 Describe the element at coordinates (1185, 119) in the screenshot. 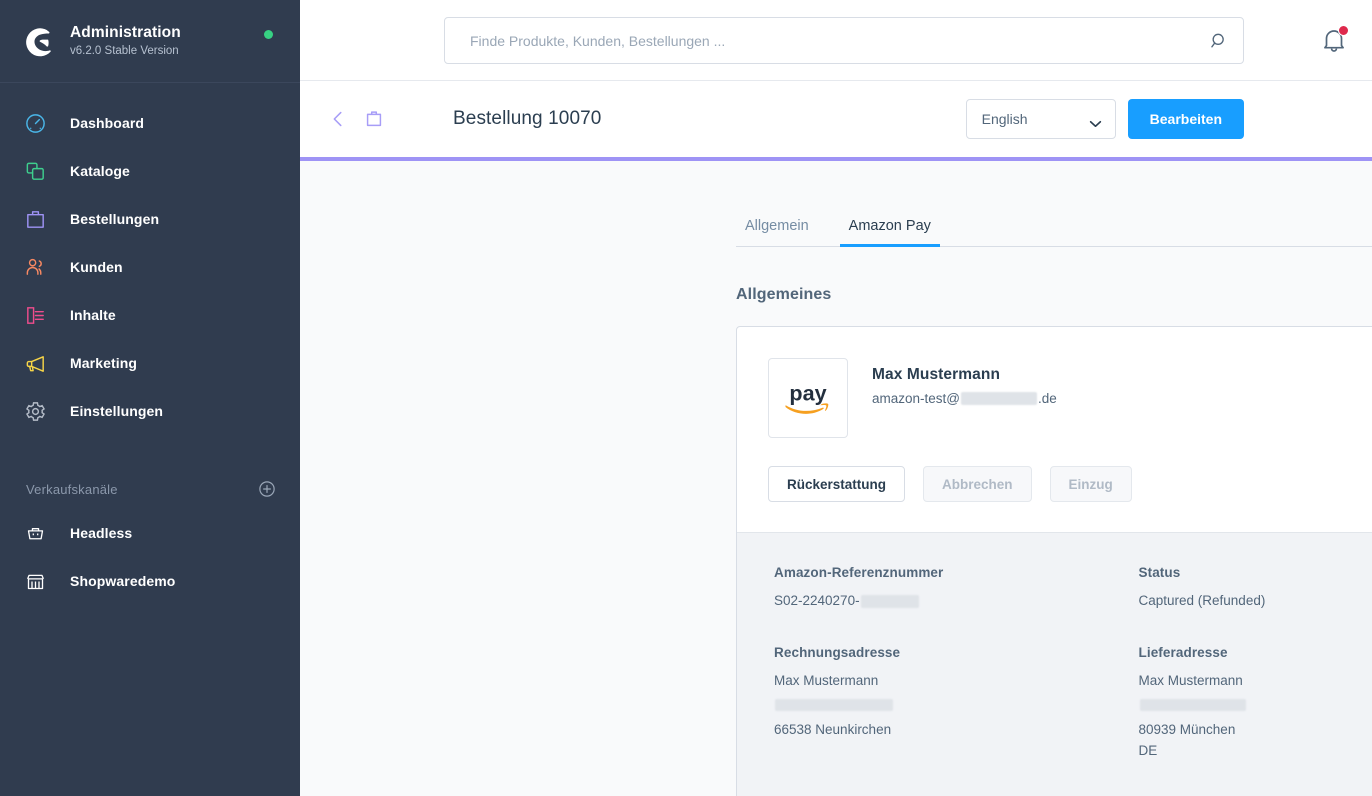

I see `edit-button: Bearbeiten` at that location.